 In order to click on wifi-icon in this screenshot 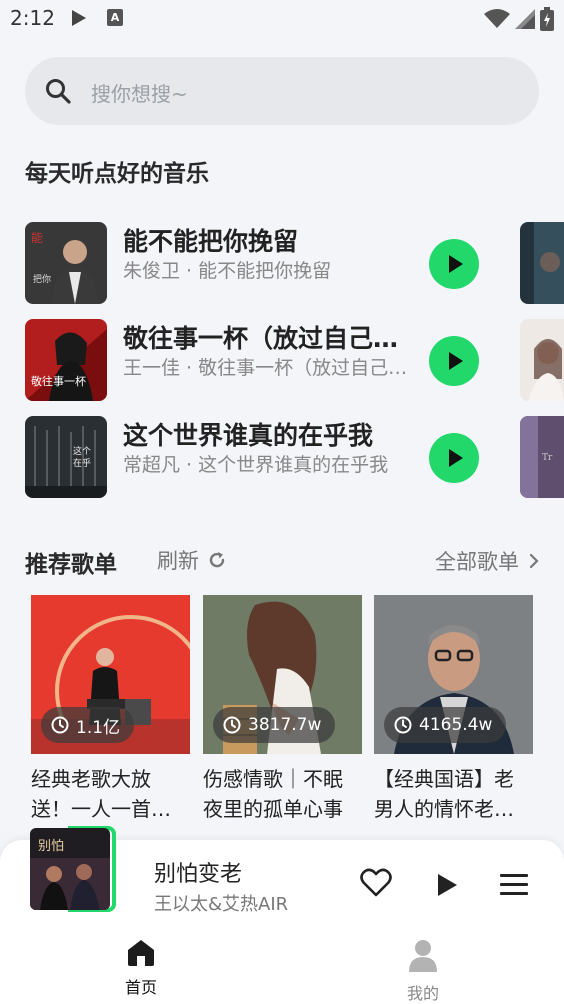, I will do `click(497, 18)`.